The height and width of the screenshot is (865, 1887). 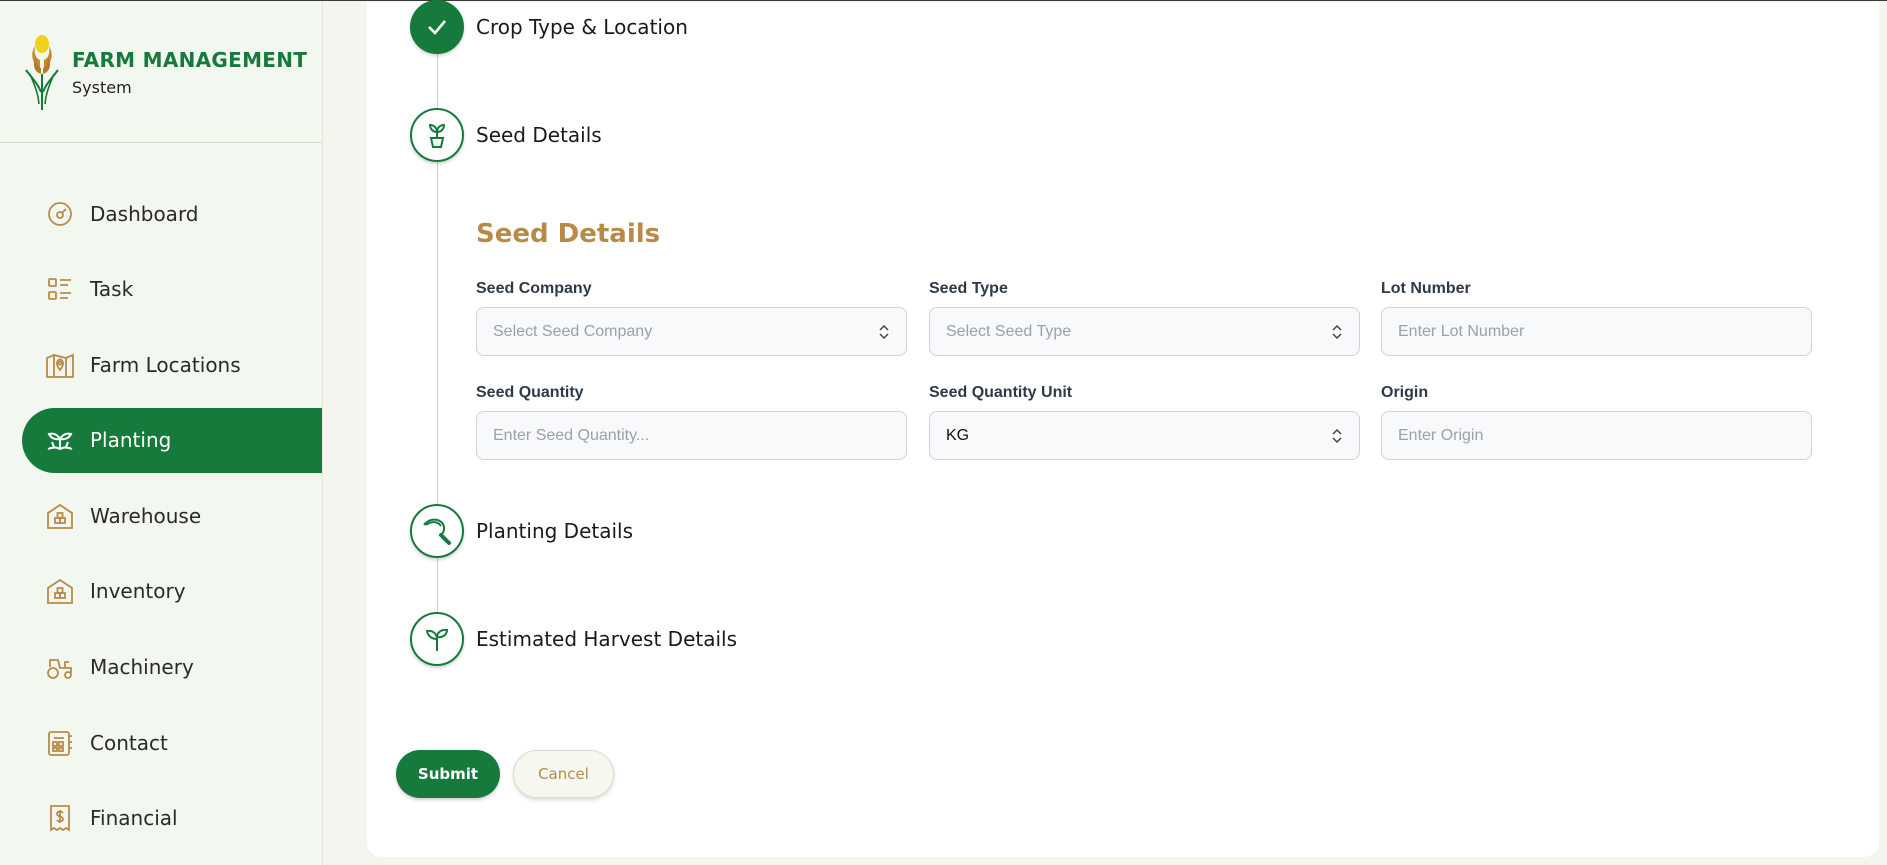 I want to click on gauge-icon, so click(x=60, y=214).